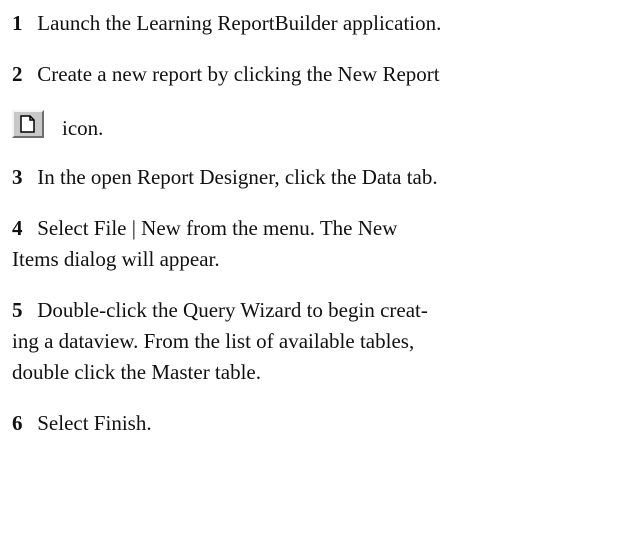 The width and height of the screenshot is (623, 550). Describe the element at coordinates (94, 423) in the screenshot. I see `step-text: Select Finish.` at that location.